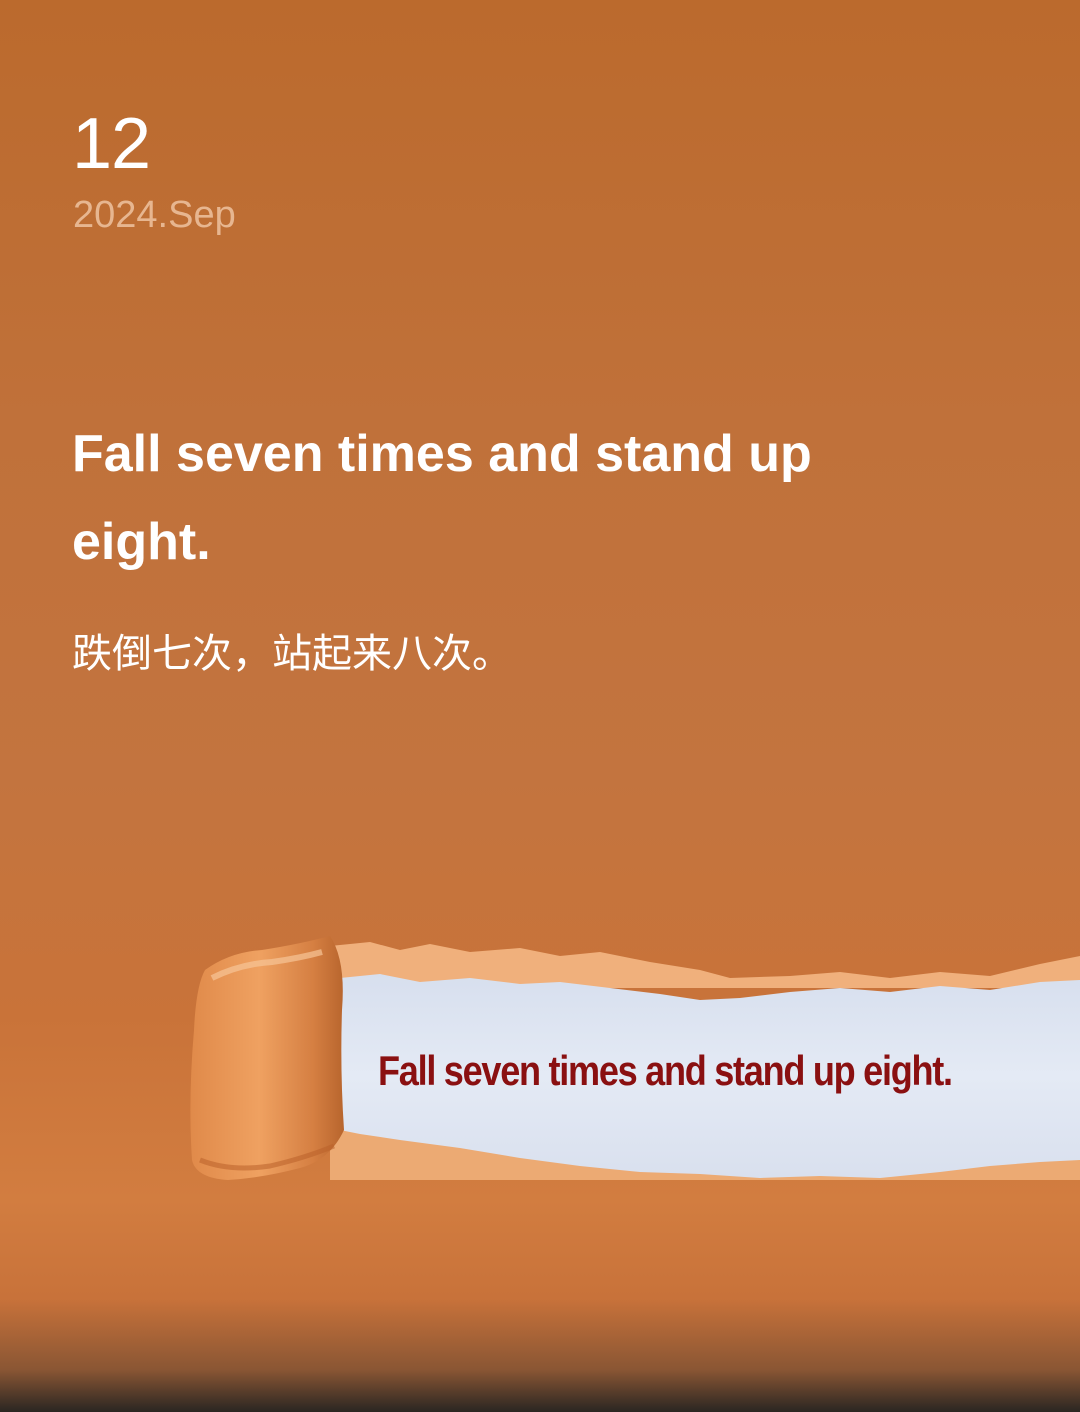 Image resolution: width=1080 pixels, height=1412 pixels. What do you see at coordinates (292, 654) in the screenshot?
I see `quote-chinese: 跌倒七次，站起来八次。` at bounding box center [292, 654].